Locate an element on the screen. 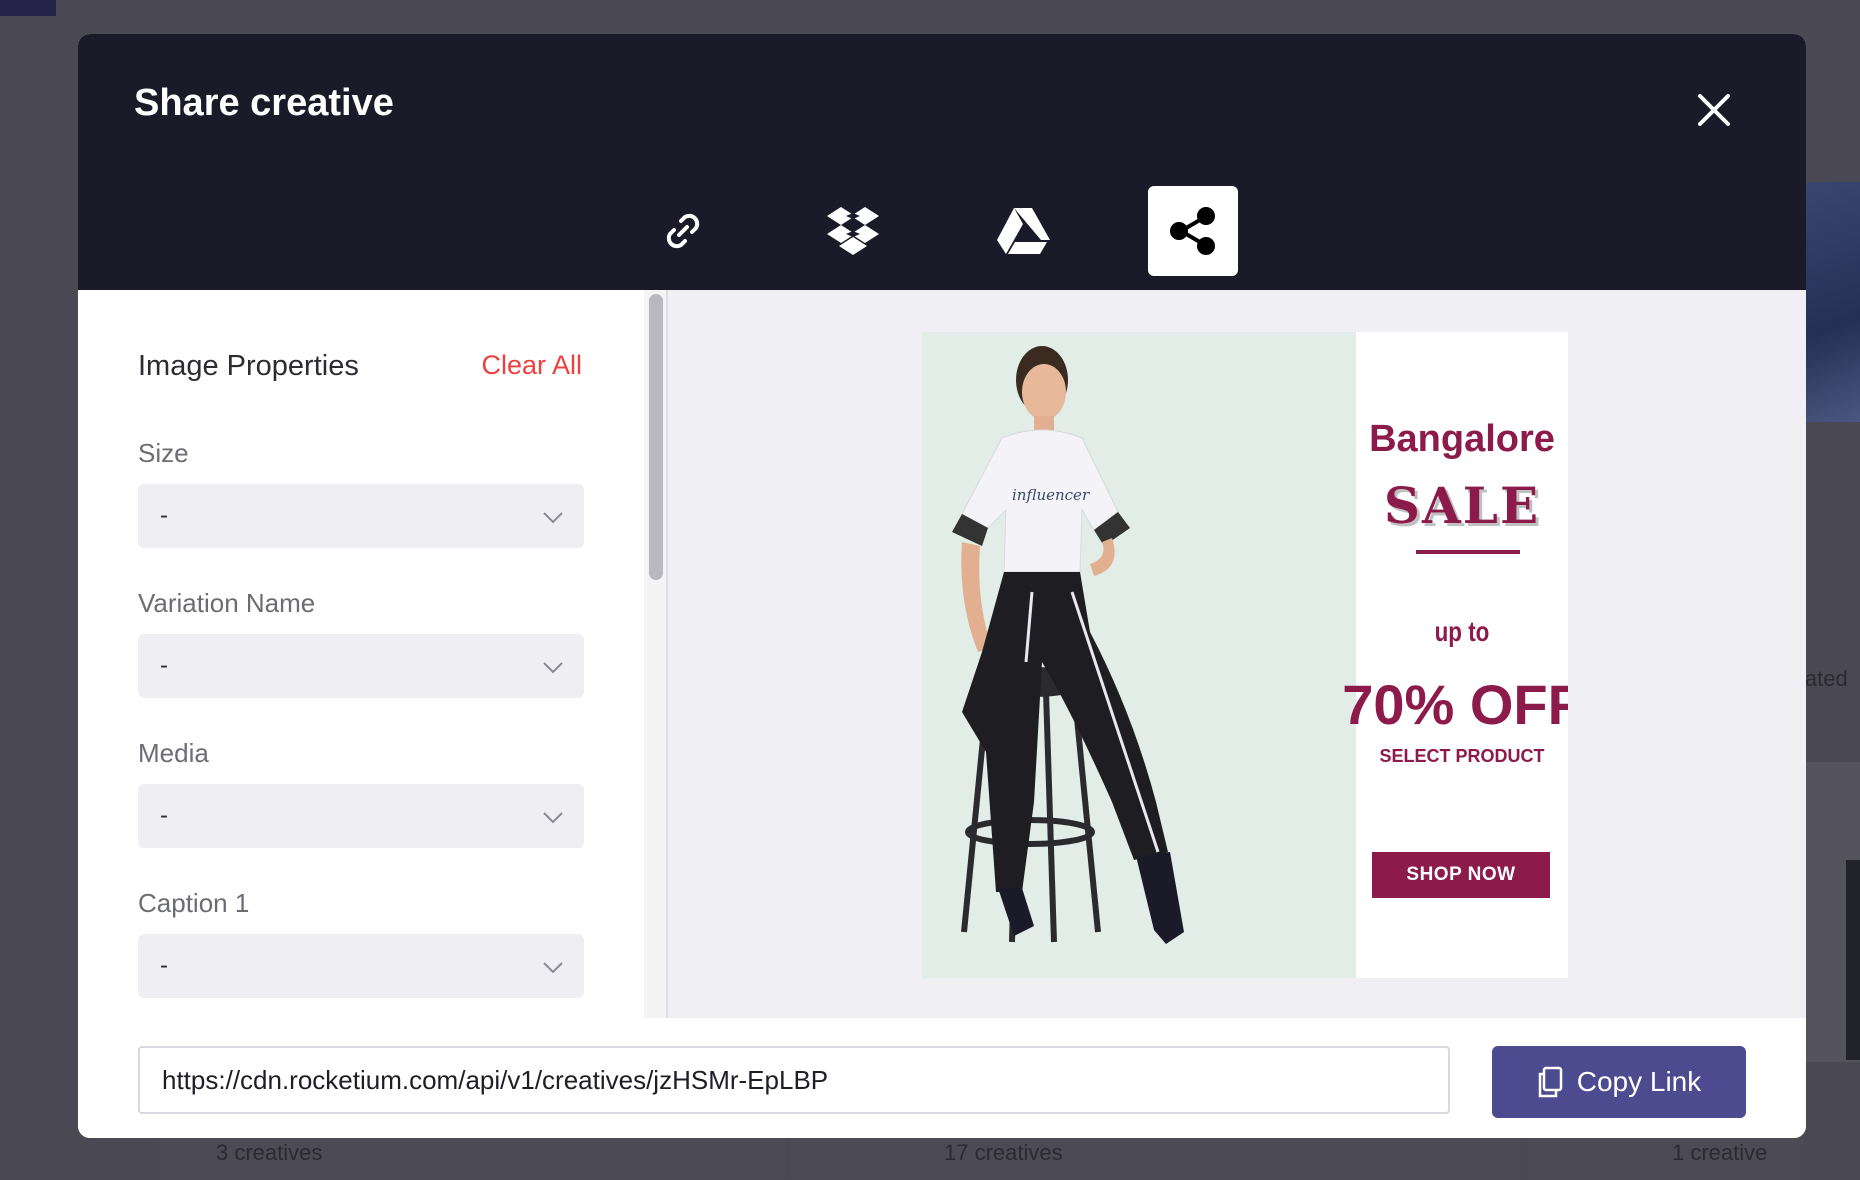  share-icon is located at coordinates (1192, 231).